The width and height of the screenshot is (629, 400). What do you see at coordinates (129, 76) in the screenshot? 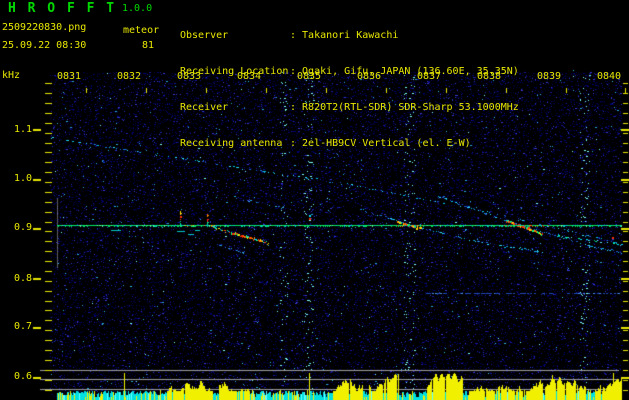
I see `time-tick-label: 0832` at bounding box center [129, 76].